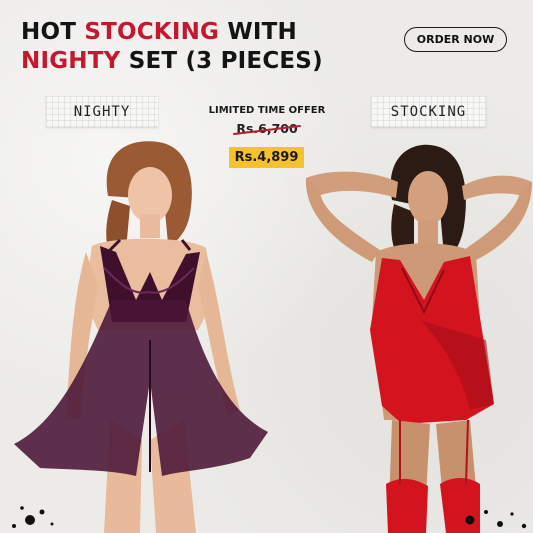  I want to click on paint-splatter-decoration, so click(269, 517).